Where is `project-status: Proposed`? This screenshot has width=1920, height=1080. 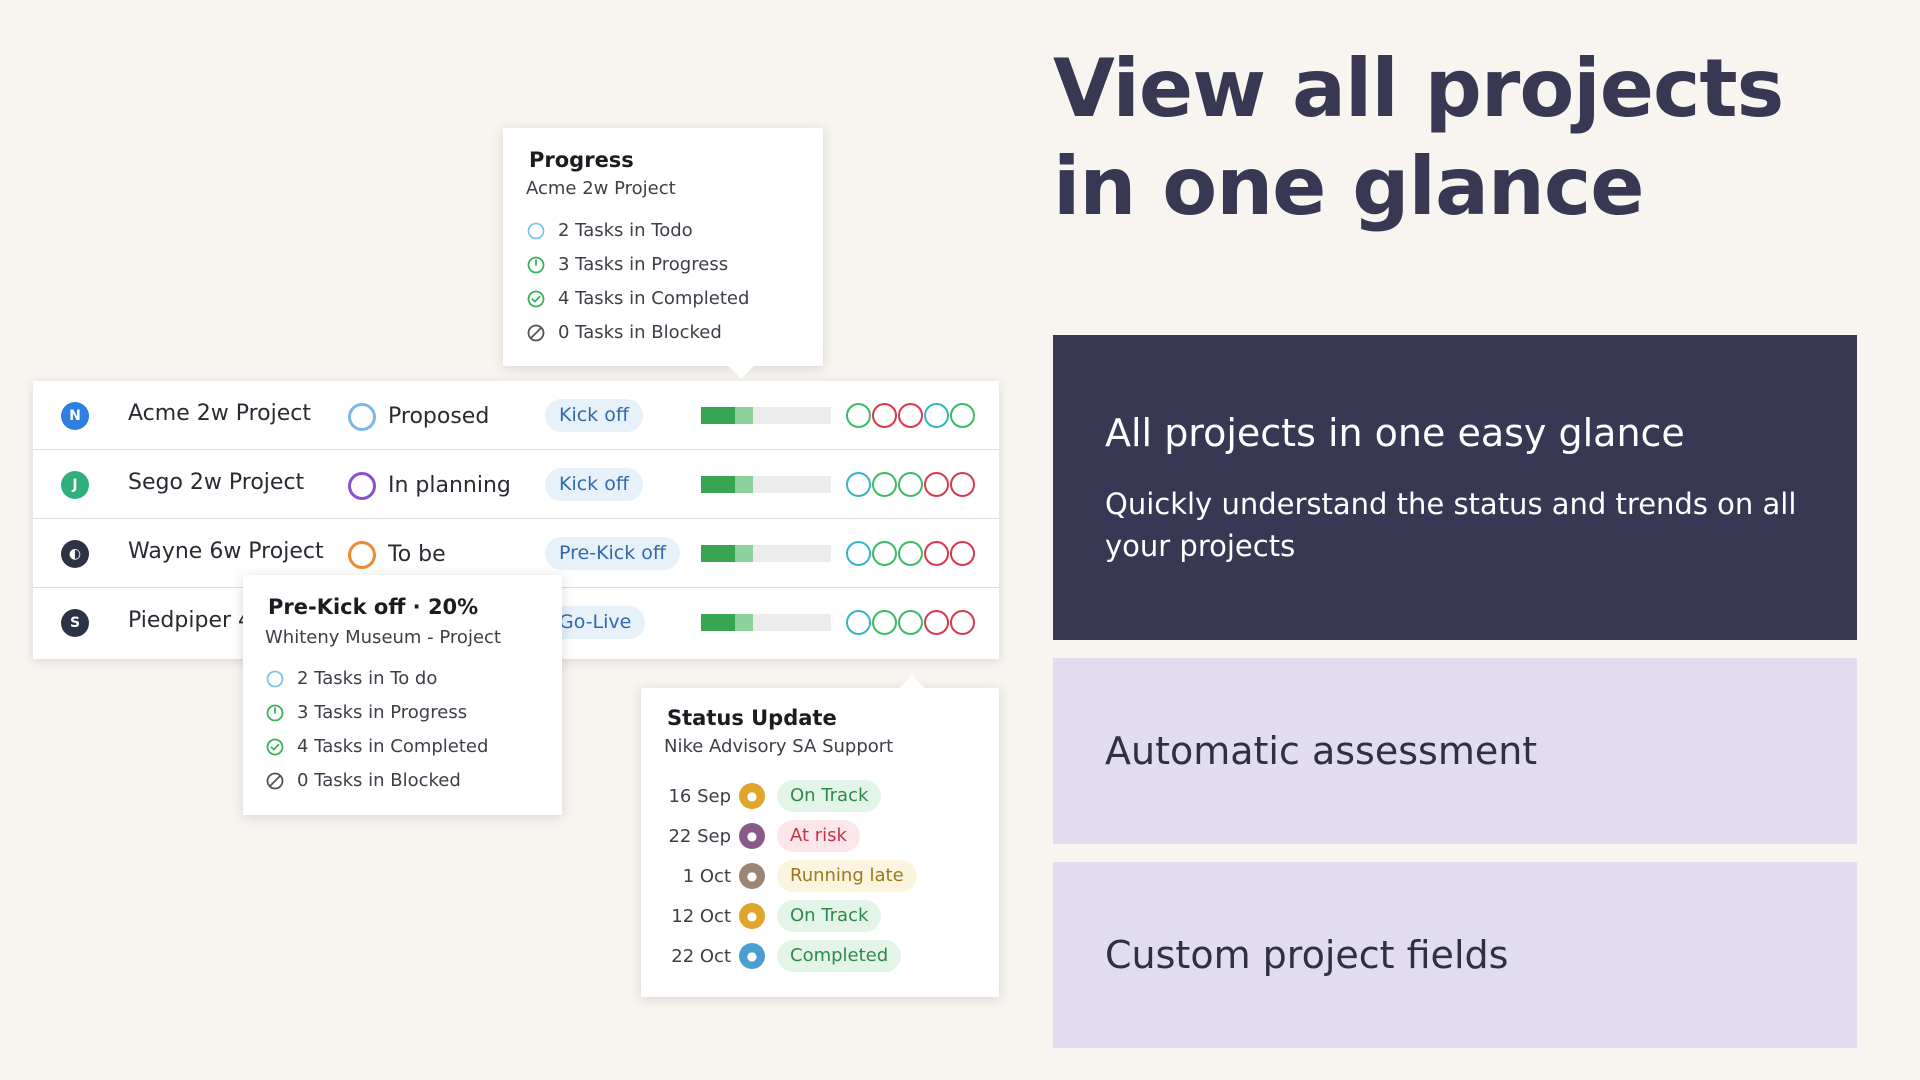
project-status: Proposed is located at coordinates (438, 416).